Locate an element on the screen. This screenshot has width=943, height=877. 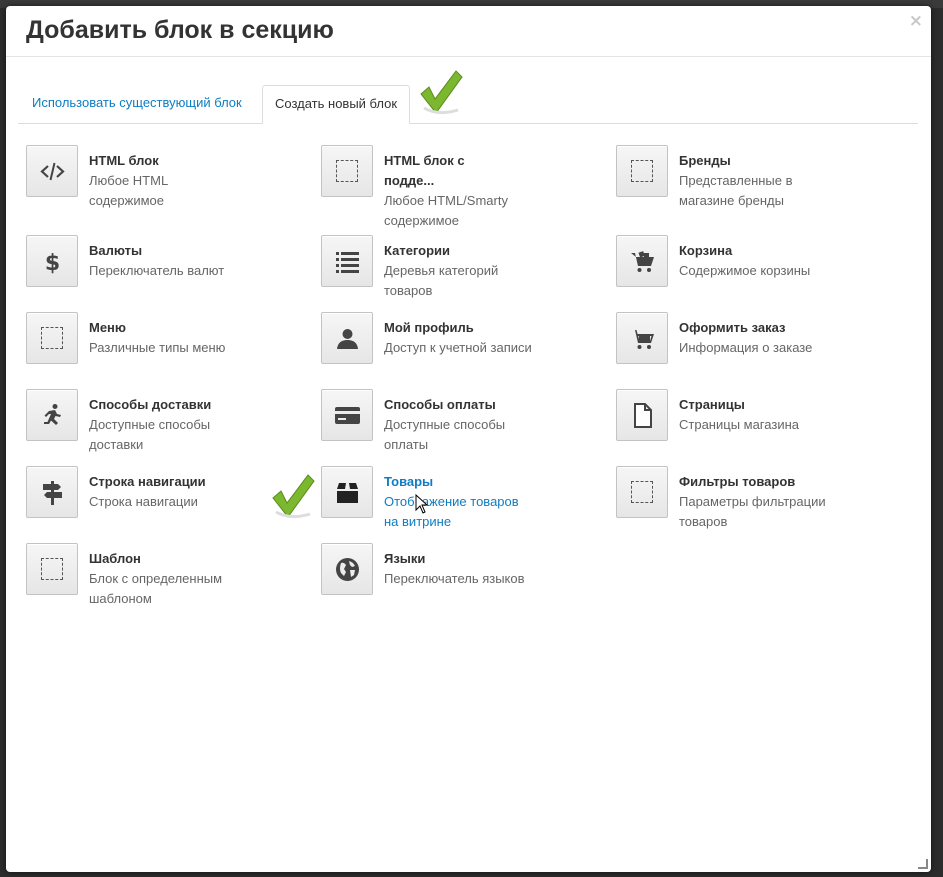
block-item-title: Корзина is located at coordinates (766, 251).